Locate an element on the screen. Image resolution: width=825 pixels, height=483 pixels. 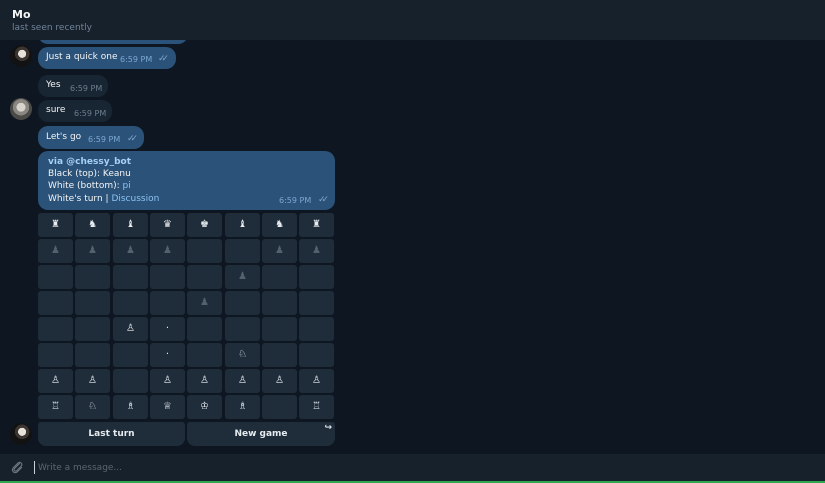
board-square: ♛ is located at coordinates (167, 225).